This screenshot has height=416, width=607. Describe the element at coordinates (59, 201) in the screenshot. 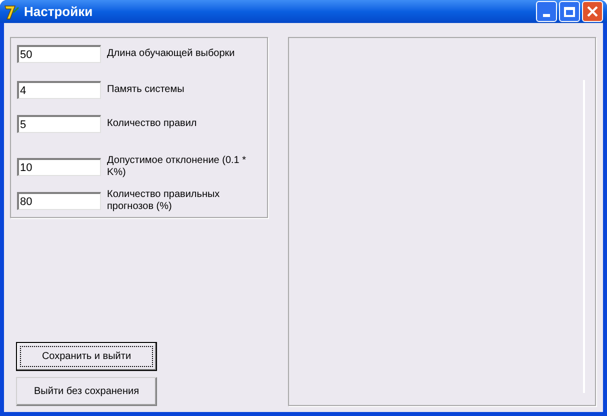

I see `number-field: 80` at that location.